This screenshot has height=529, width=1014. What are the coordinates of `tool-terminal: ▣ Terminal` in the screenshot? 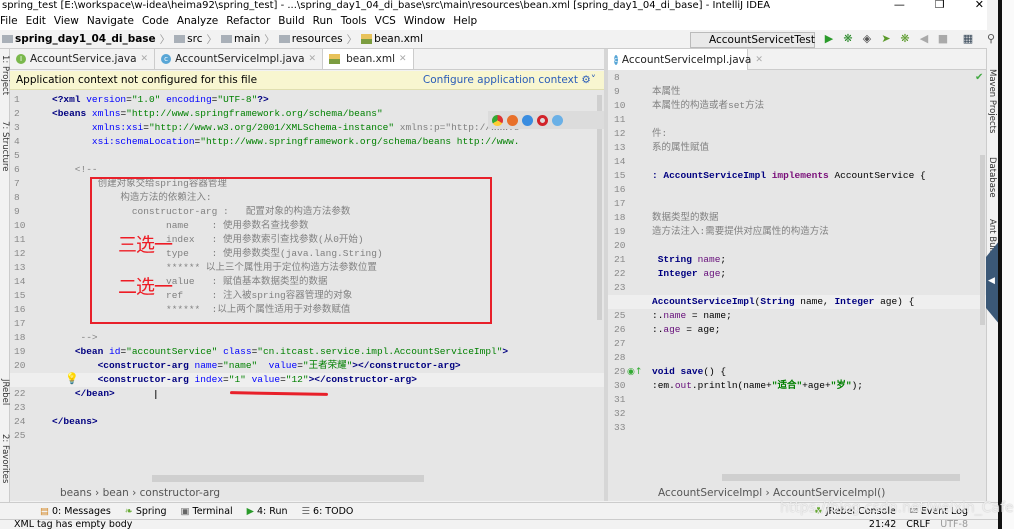 It's located at (207, 511).